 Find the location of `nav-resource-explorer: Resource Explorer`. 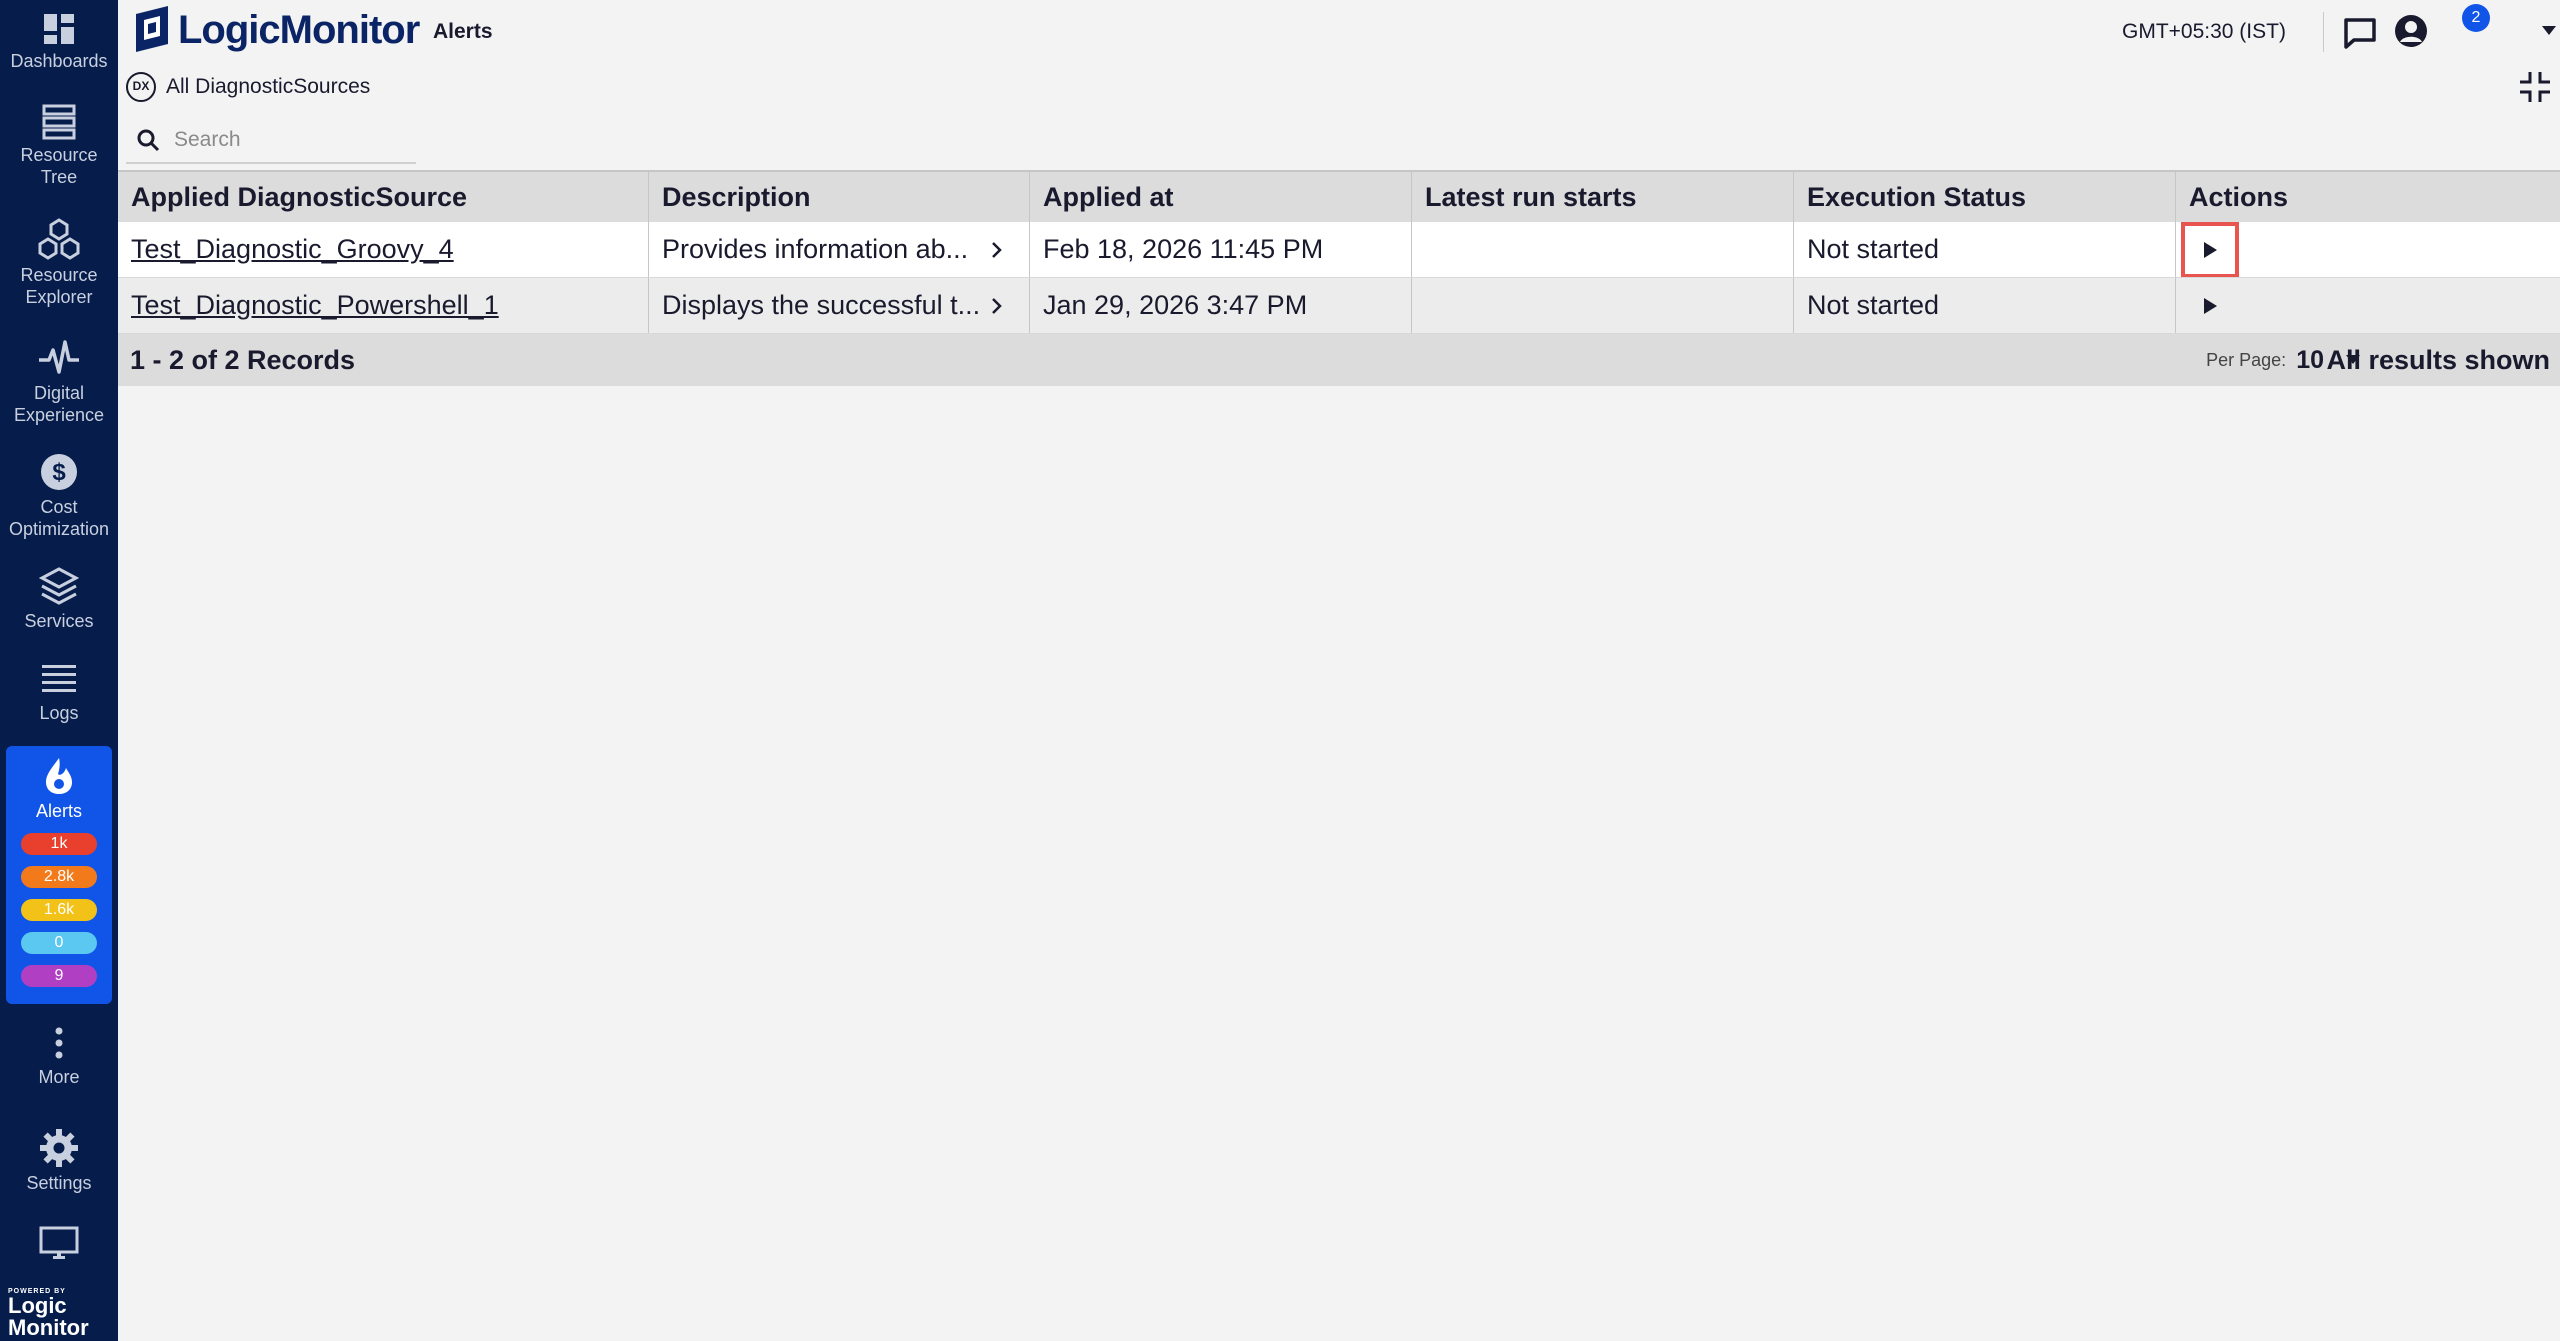

nav-resource-explorer: Resource Explorer is located at coordinates (59, 263).